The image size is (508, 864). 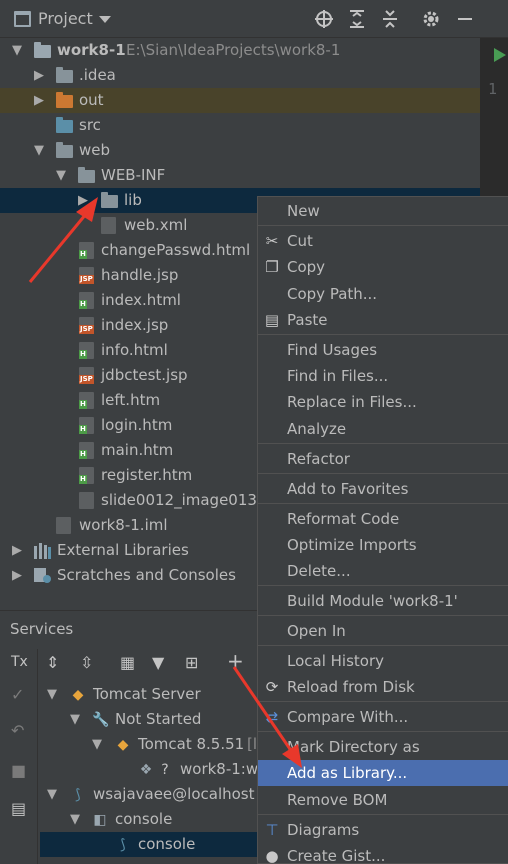 I want to click on menu-label: Mark Directory as, so click(x=353, y=747).